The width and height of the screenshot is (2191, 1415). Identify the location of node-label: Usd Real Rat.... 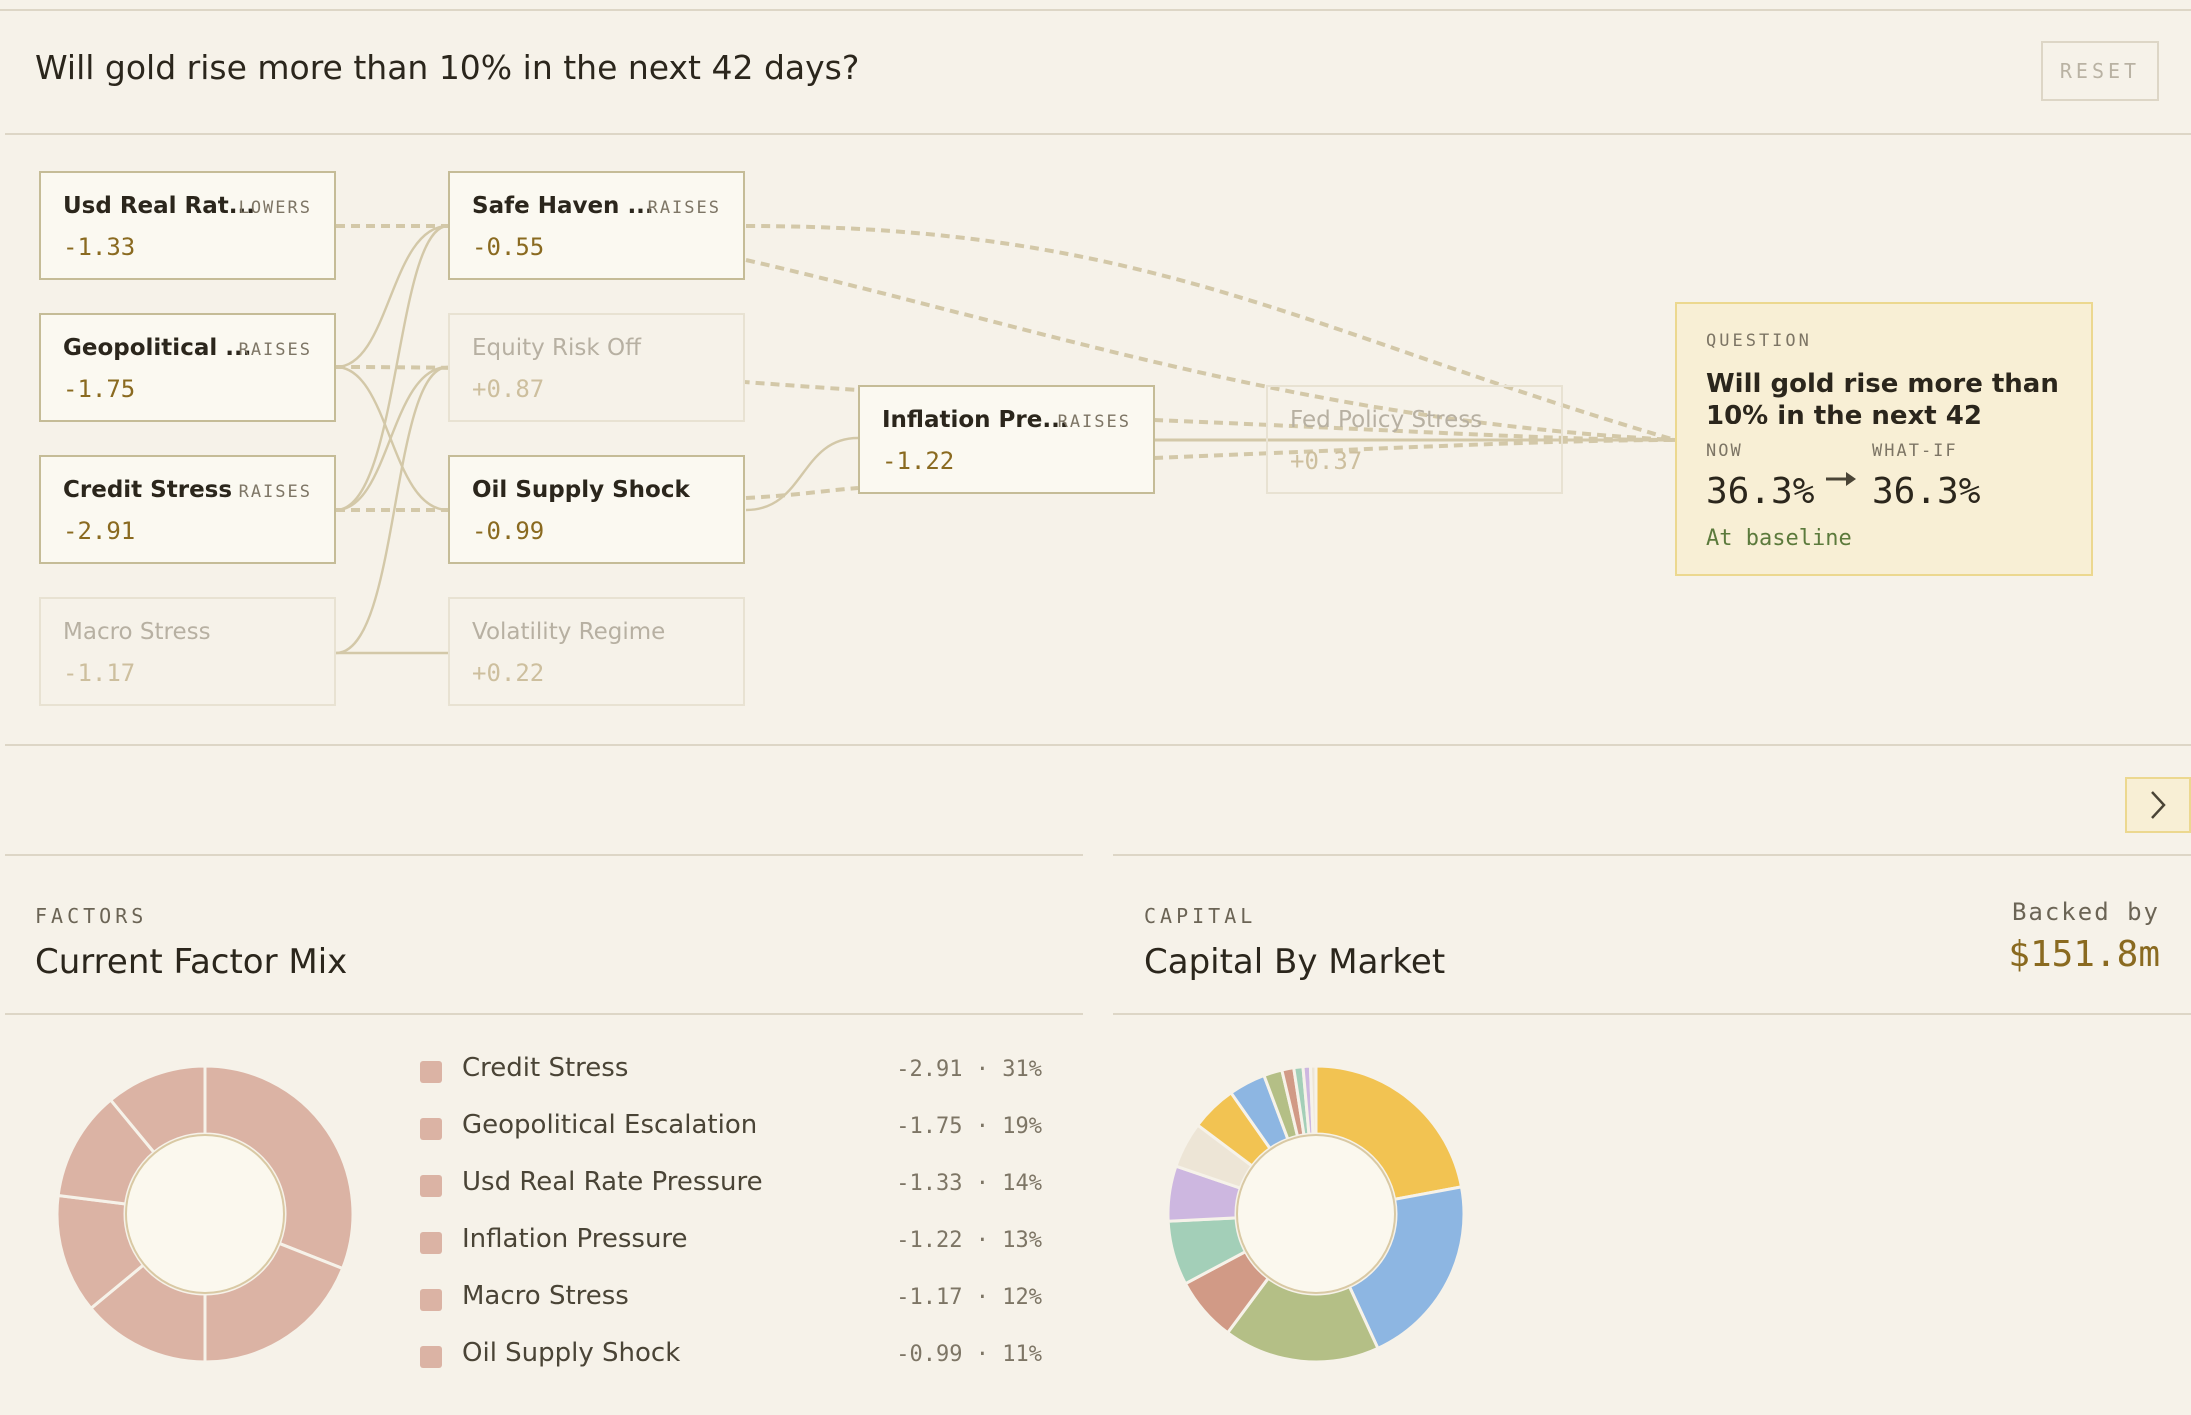
(159, 206).